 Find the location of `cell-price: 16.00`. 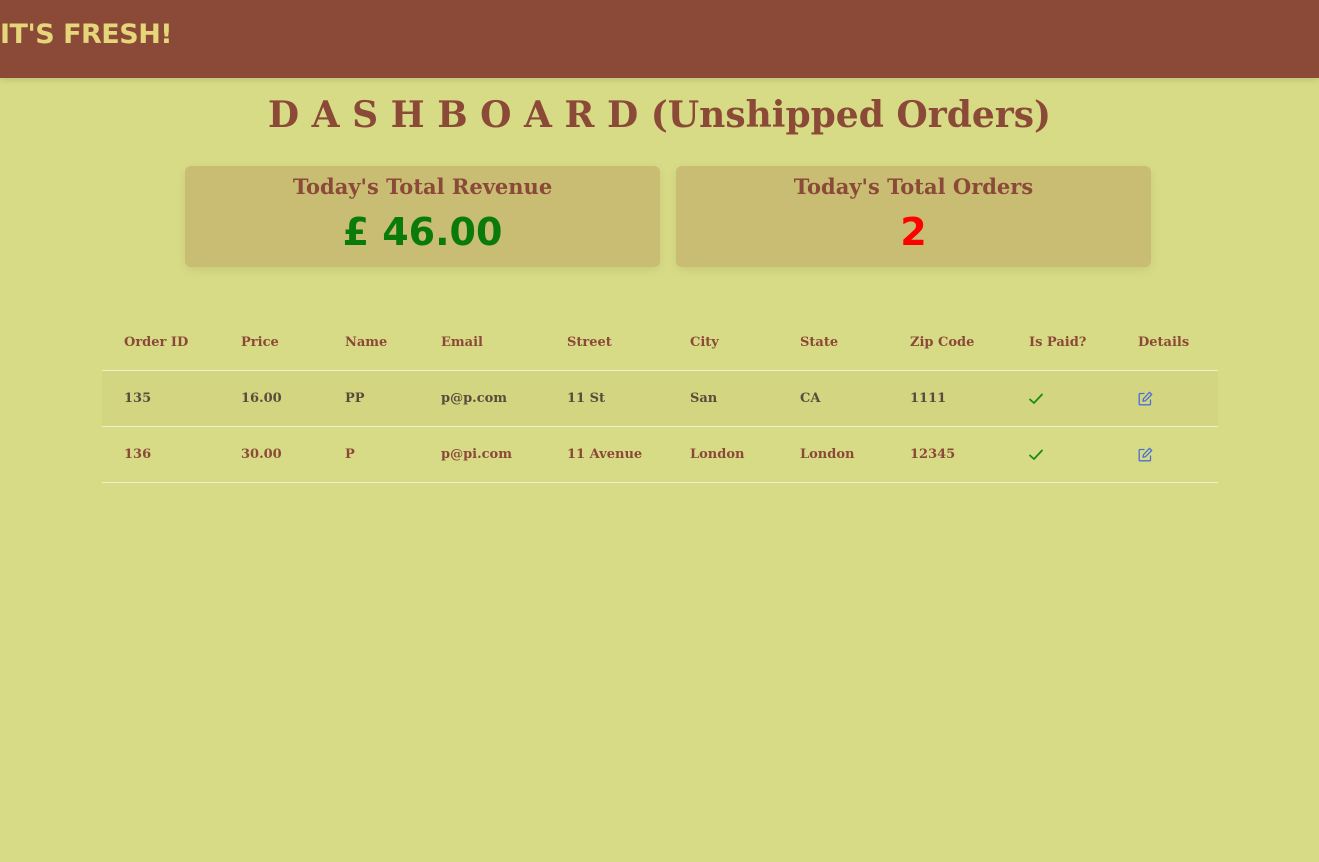

cell-price: 16.00 is located at coordinates (271, 398).